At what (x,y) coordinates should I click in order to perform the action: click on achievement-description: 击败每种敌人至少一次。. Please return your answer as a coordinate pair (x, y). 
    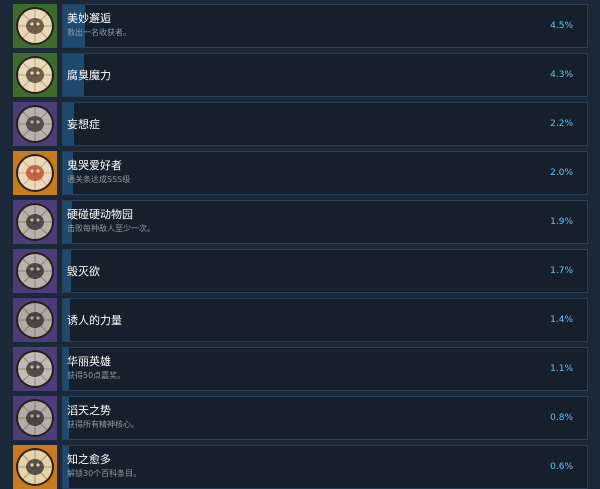
    Looking at the image, I should click on (111, 228).